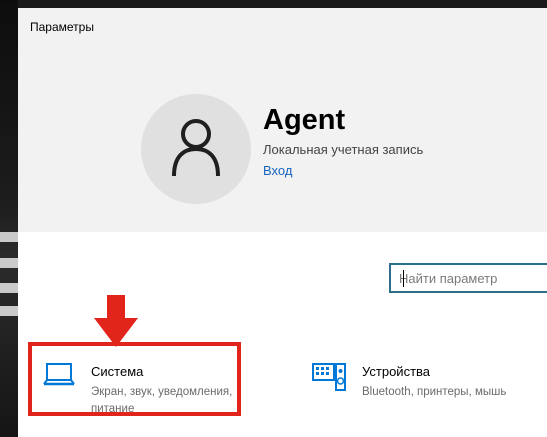  What do you see at coordinates (62, 27) in the screenshot?
I see `window-title: Параметры` at bounding box center [62, 27].